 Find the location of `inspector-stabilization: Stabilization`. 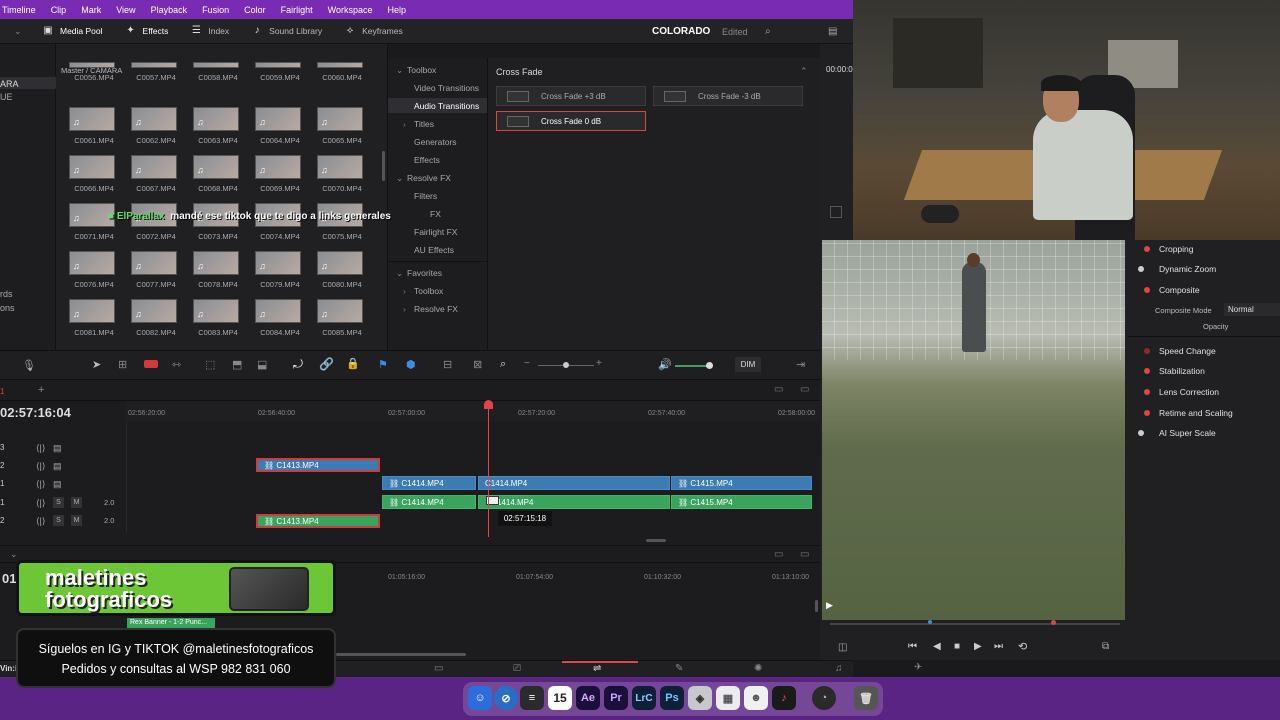

inspector-stabilization: Stabilization is located at coordinates (1182, 371).